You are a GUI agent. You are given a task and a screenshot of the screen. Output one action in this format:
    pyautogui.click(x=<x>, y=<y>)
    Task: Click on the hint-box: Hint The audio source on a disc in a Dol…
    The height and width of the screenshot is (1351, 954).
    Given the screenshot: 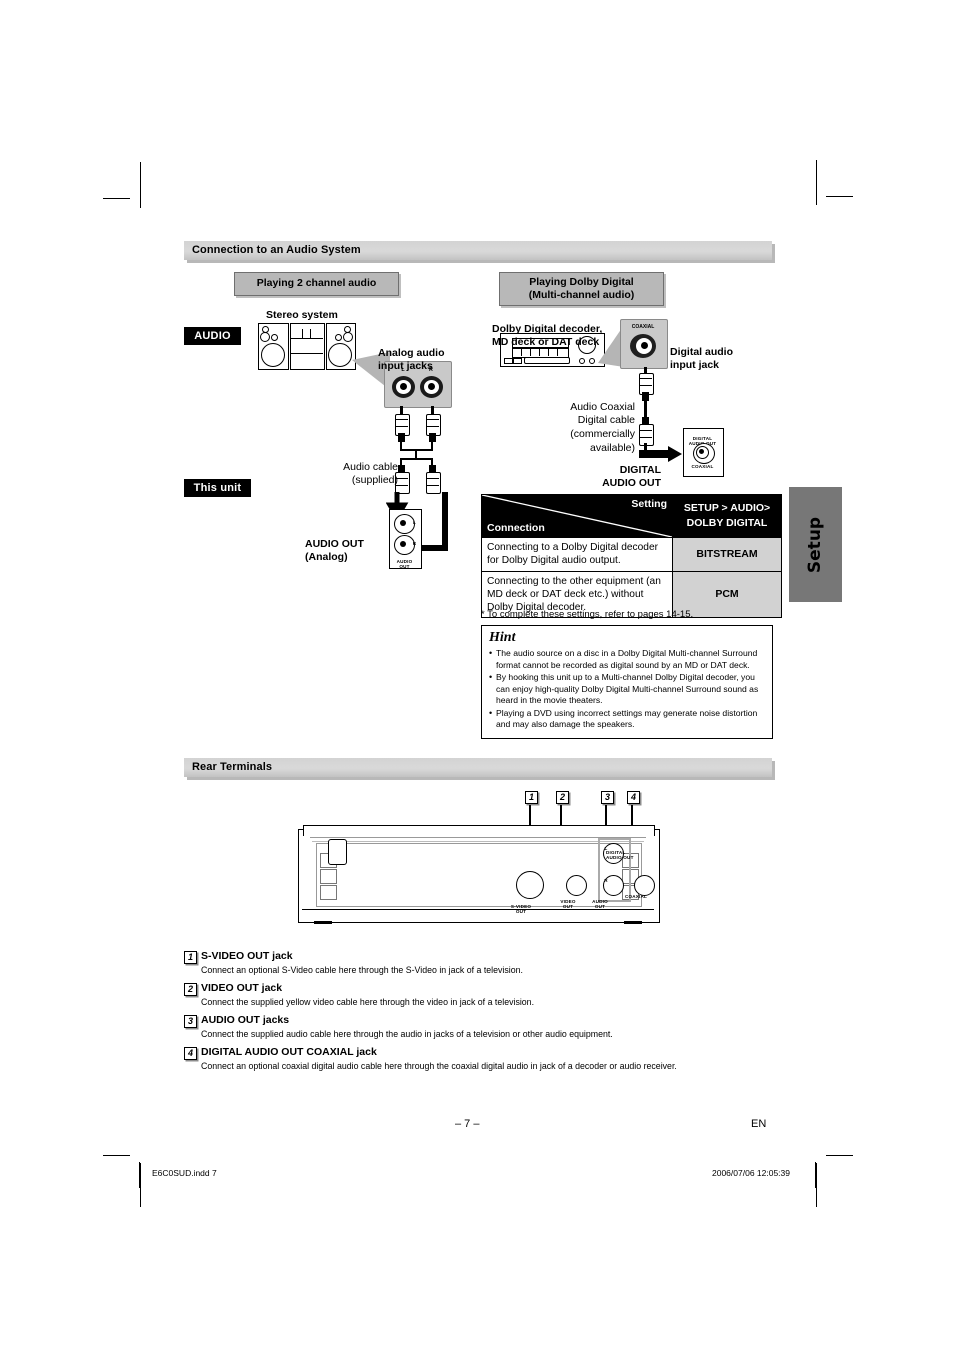 What is the action you would take?
    pyautogui.click(x=627, y=682)
    